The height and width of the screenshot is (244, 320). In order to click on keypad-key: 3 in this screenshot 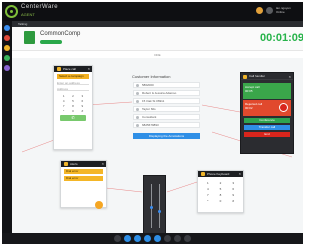, I will do `click(82, 96)`.